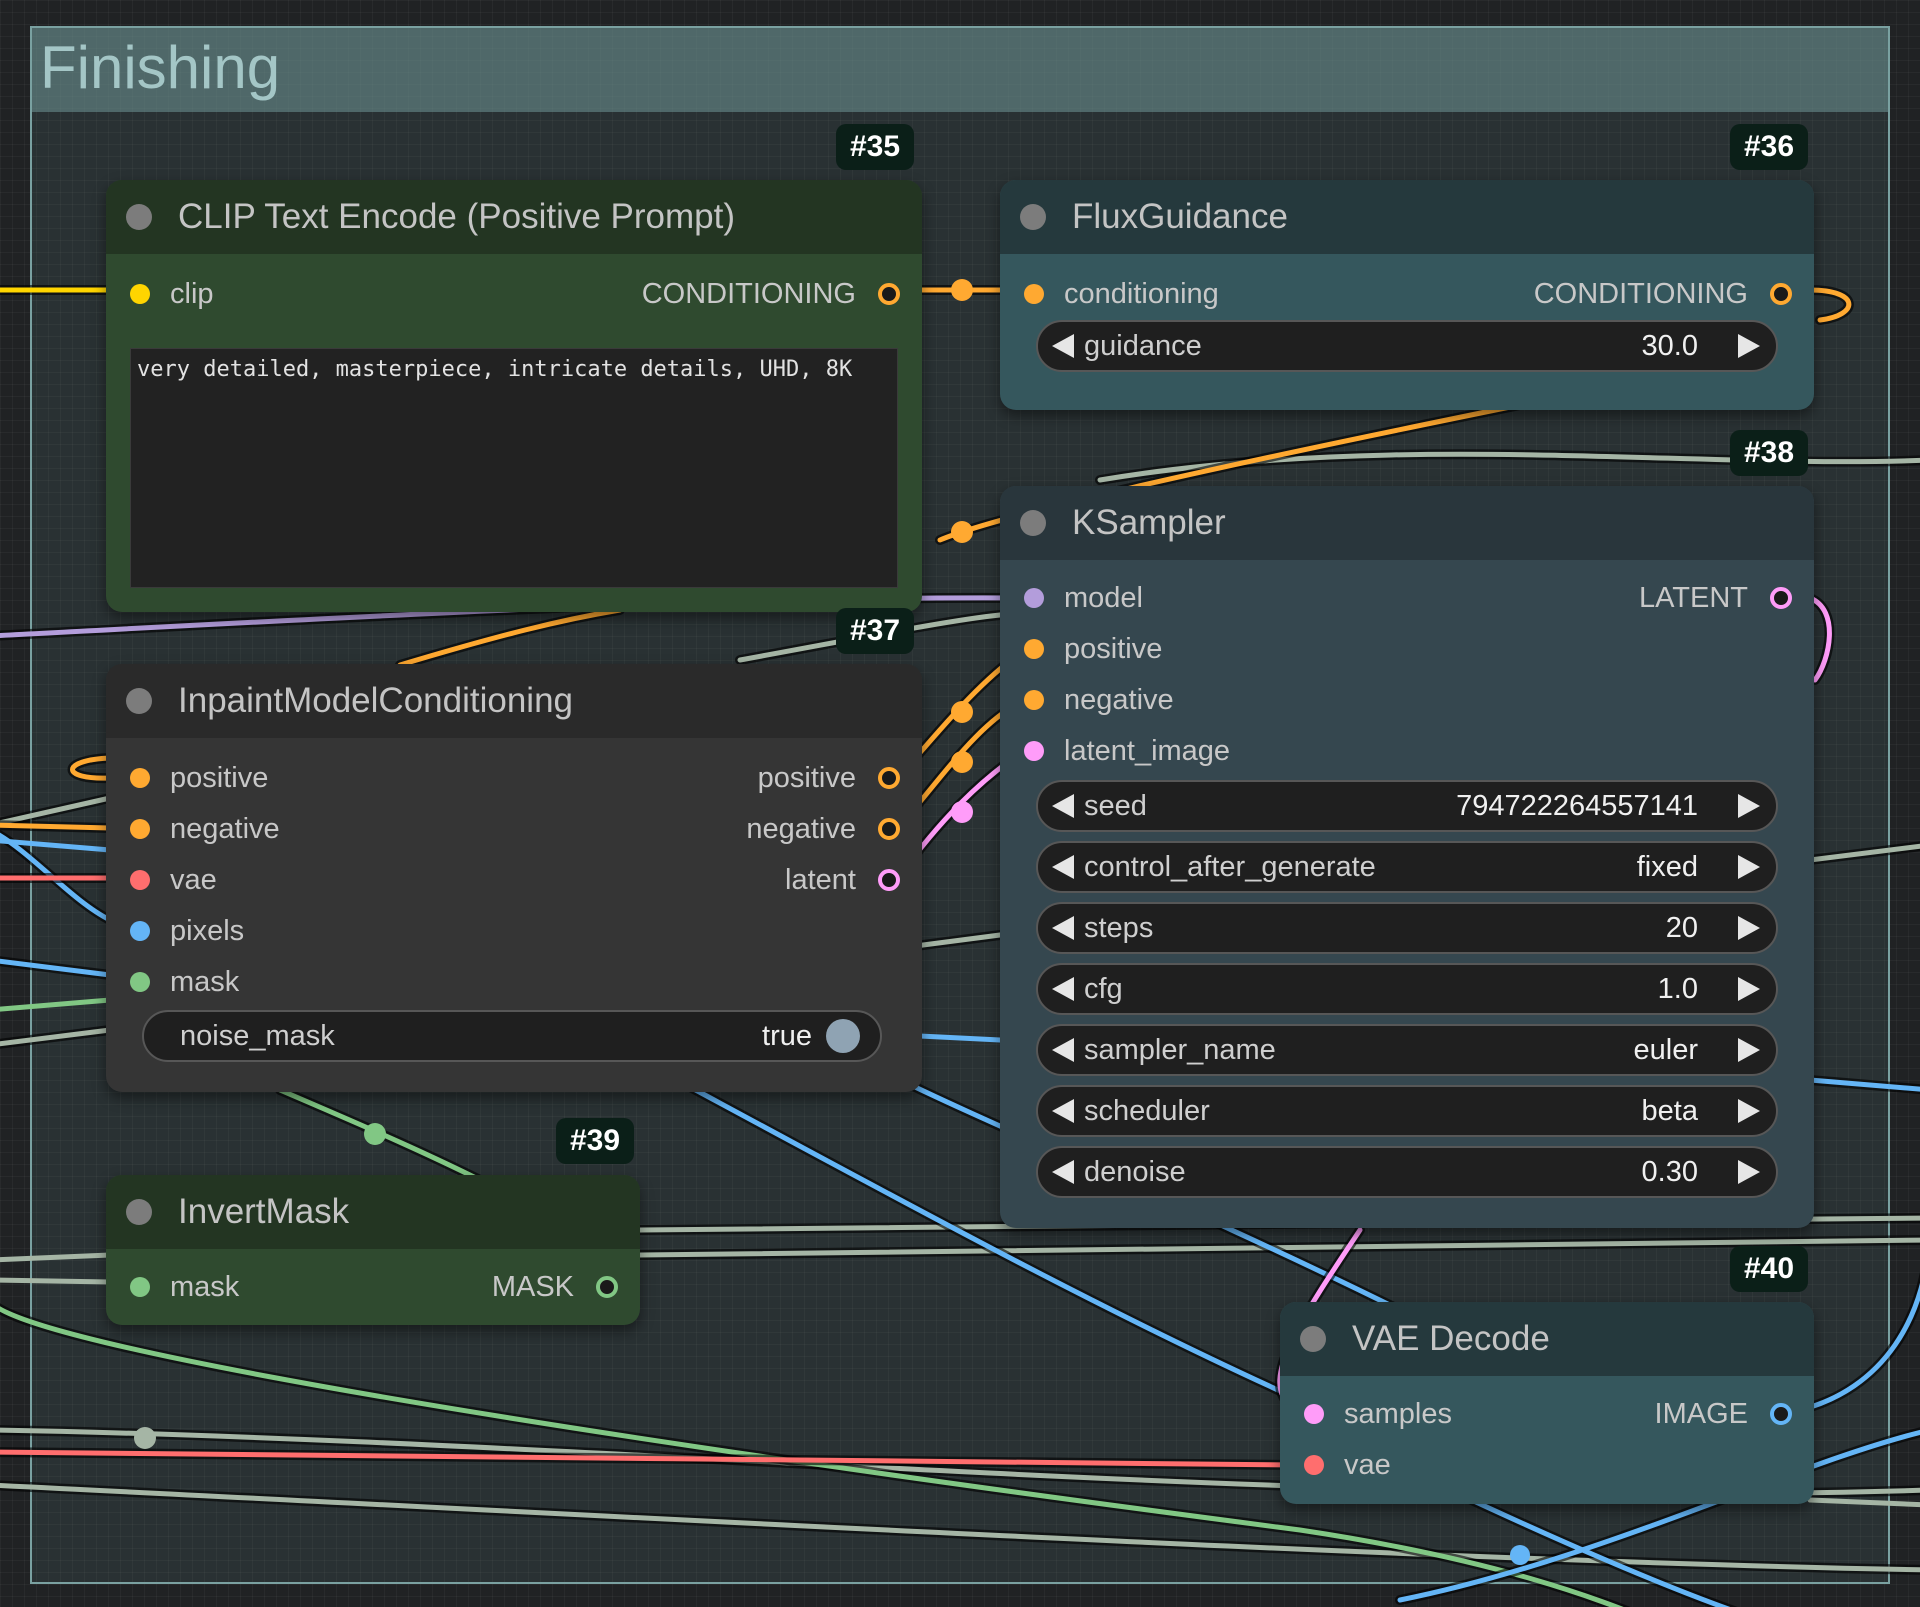 The width and height of the screenshot is (1920, 1607). What do you see at coordinates (1670, 1172) in the screenshot?
I see `widget-value: 0.30` at bounding box center [1670, 1172].